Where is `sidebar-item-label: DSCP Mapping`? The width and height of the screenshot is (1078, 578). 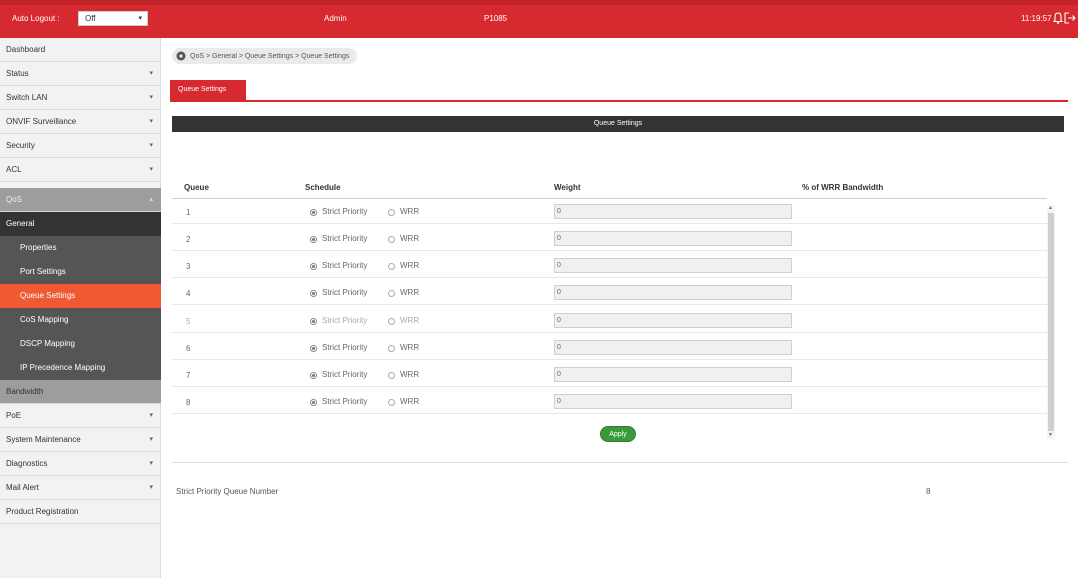
sidebar-item-label: DSCP Mapping is located at coordinates (47, 343).